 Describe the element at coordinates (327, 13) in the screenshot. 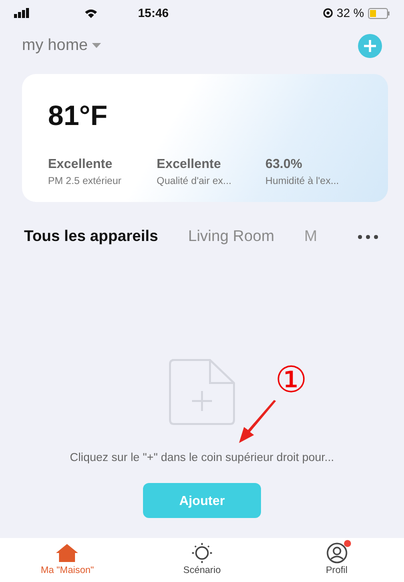

I see `lock-rotation-icon` at that location.